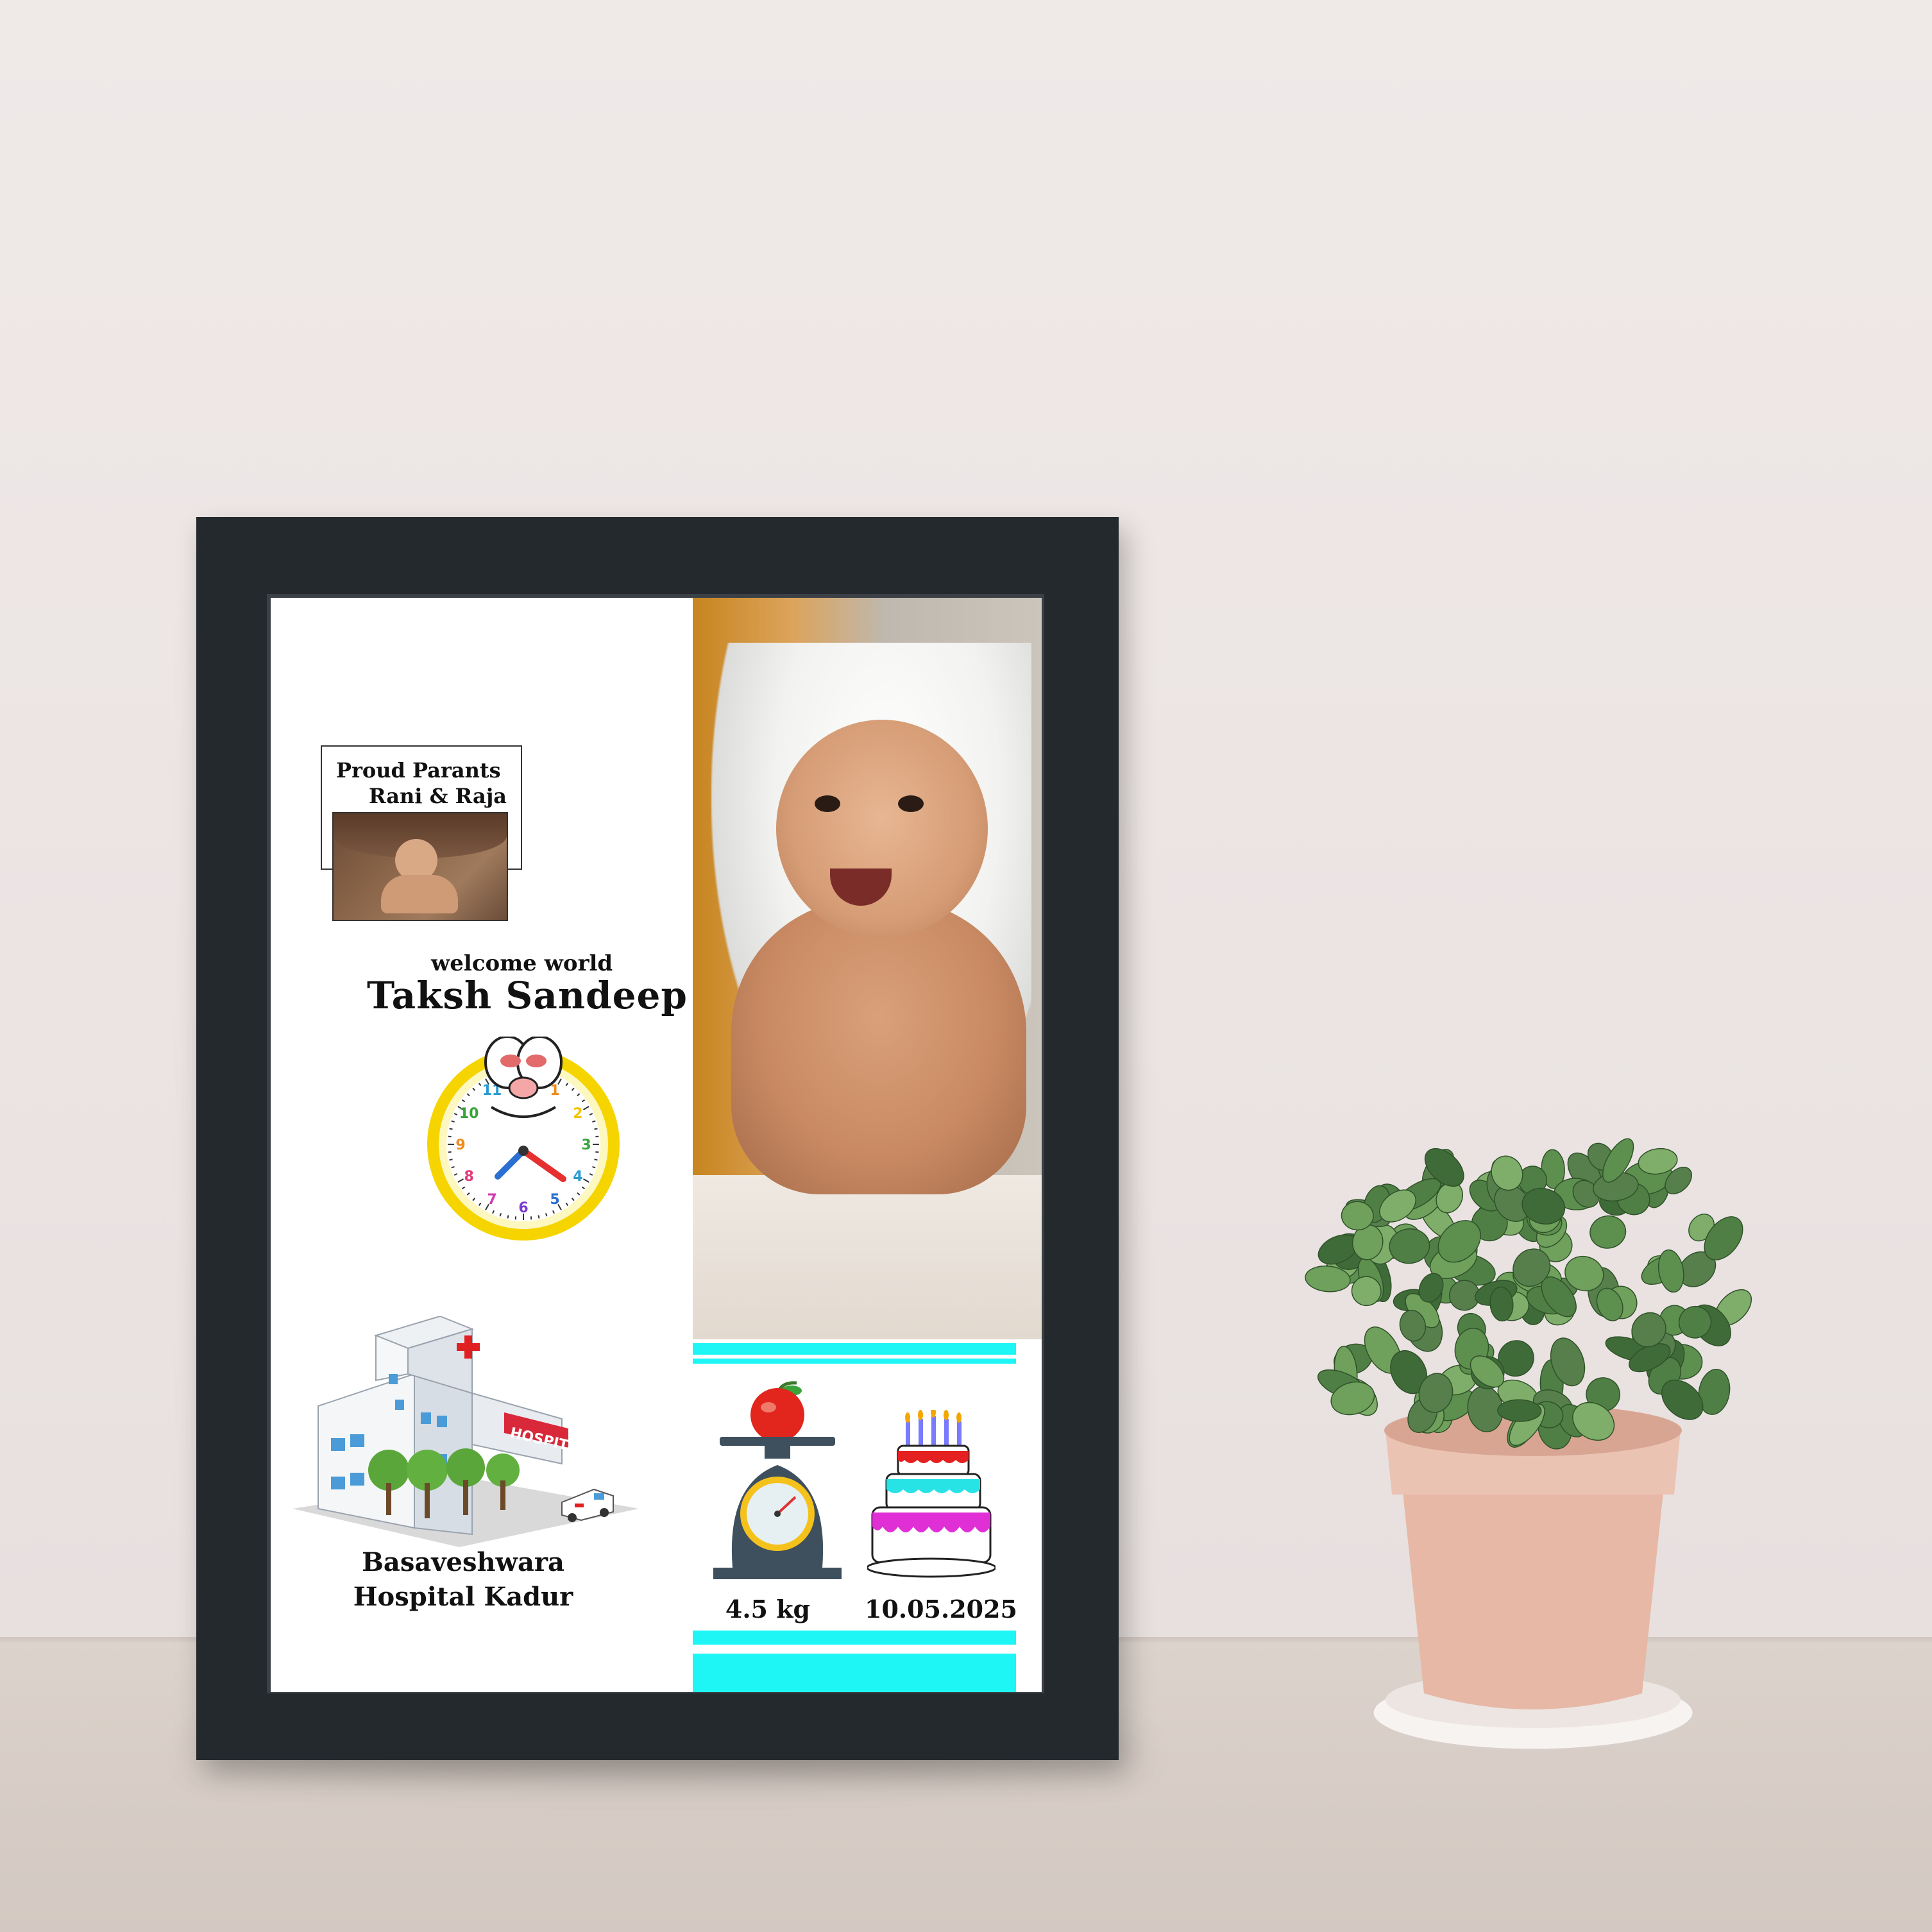 This screenshot has width=1932, height=1932. I want to click on thumbnail-baby-body, so click(419, 894).